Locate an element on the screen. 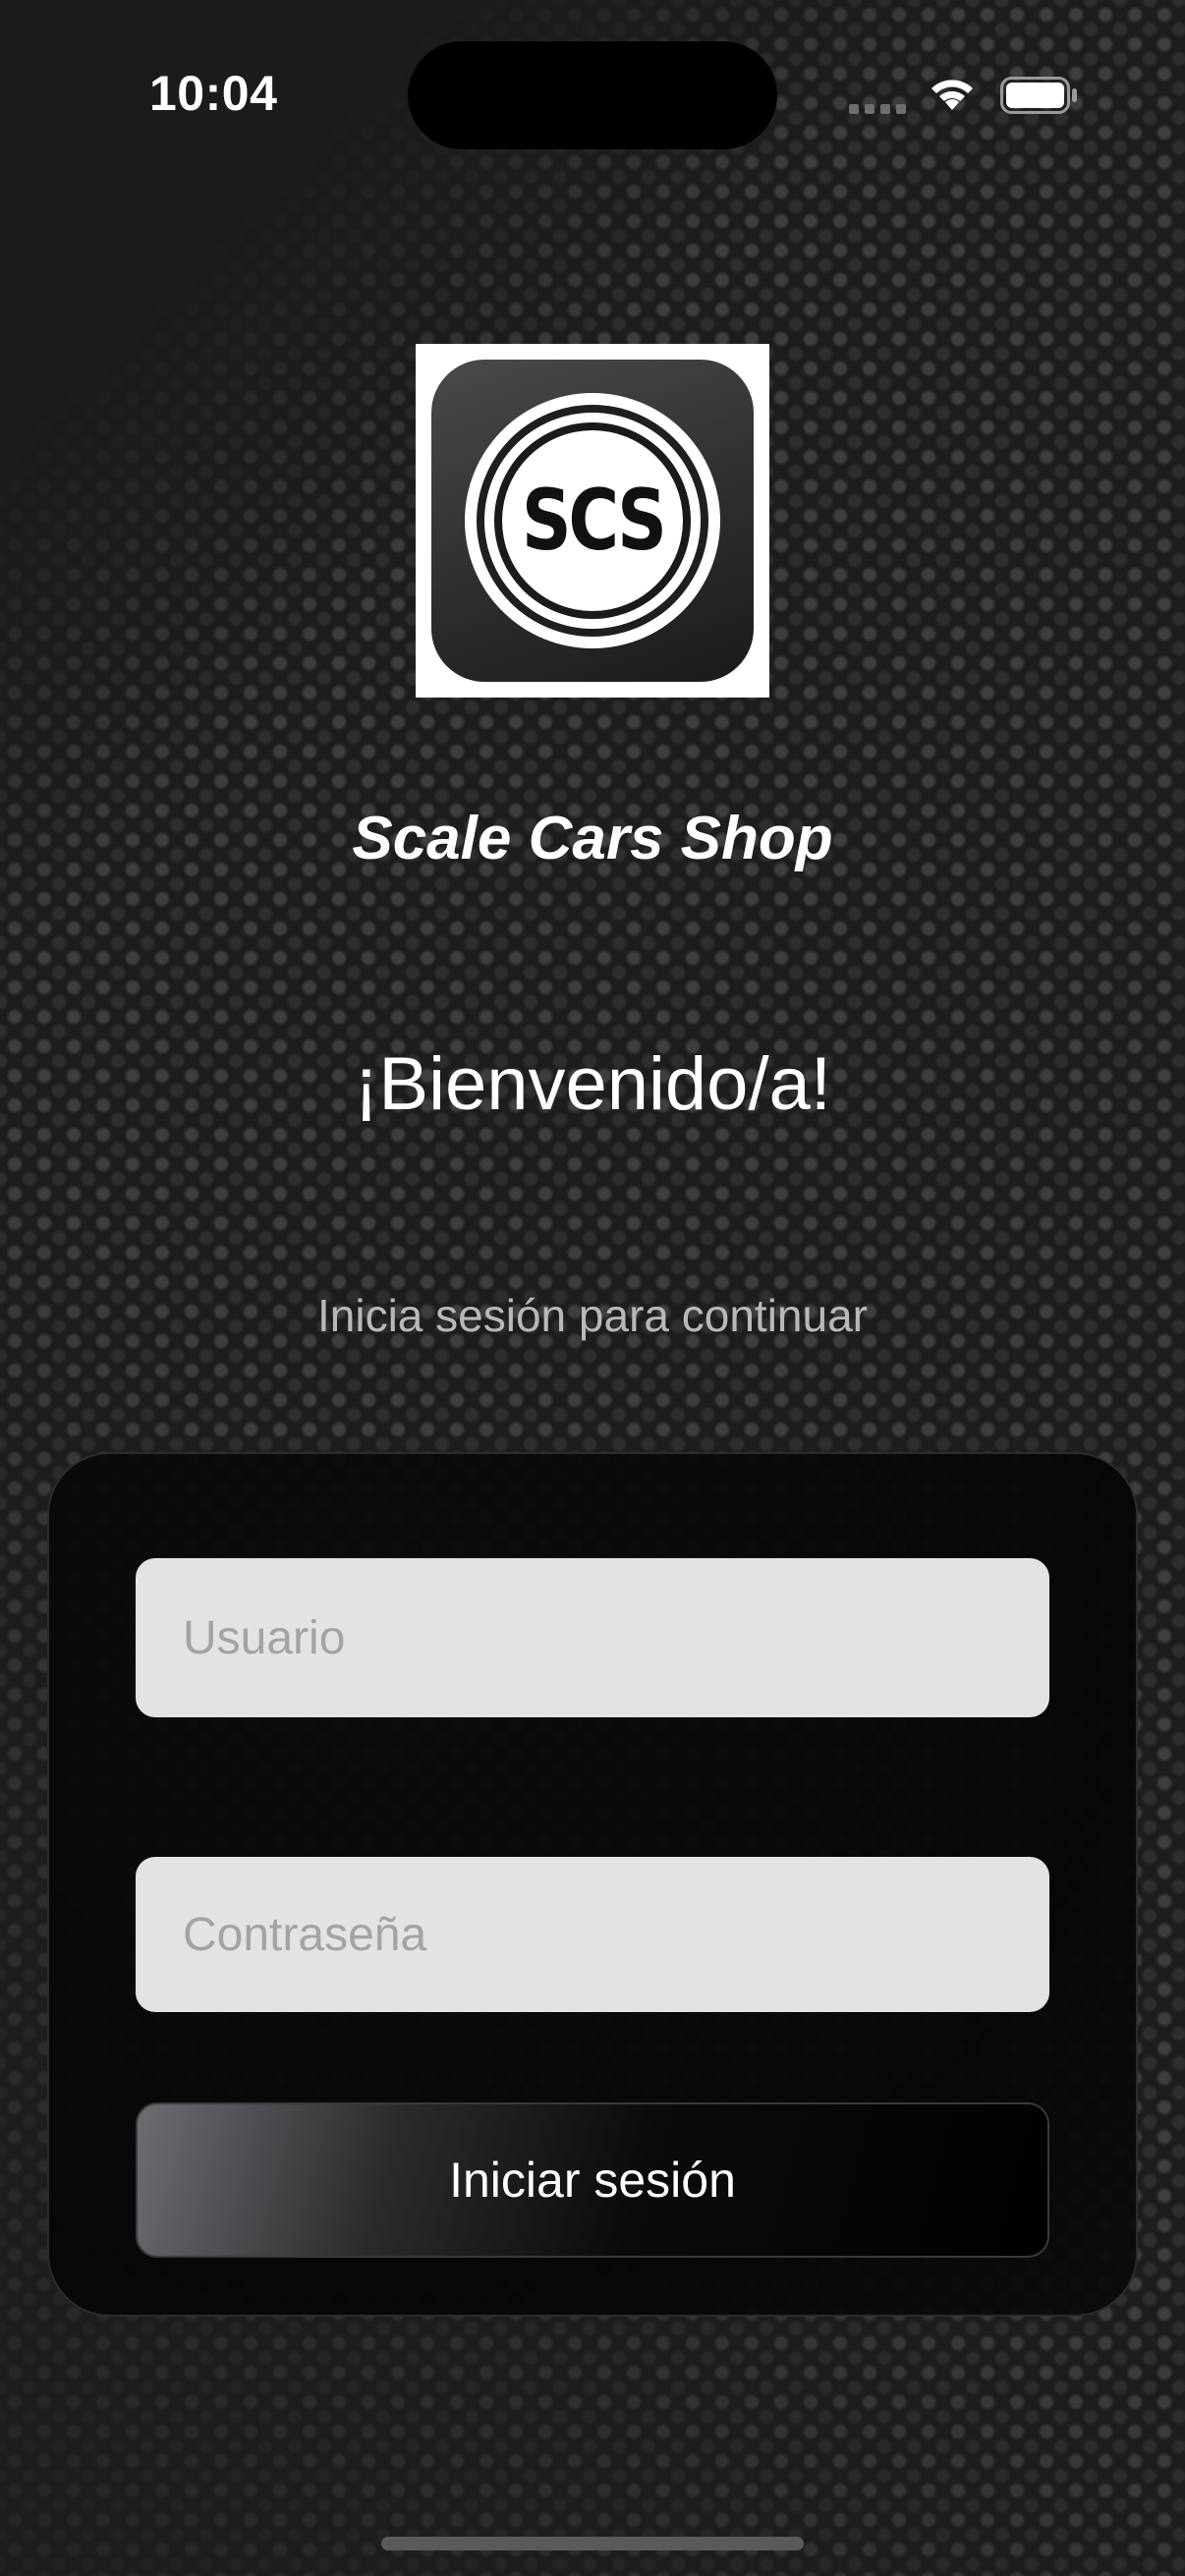 The image size is (1185, 2576). welcome-heading: ¡Bienvenido/a! is located at coordinates (592, 1084).